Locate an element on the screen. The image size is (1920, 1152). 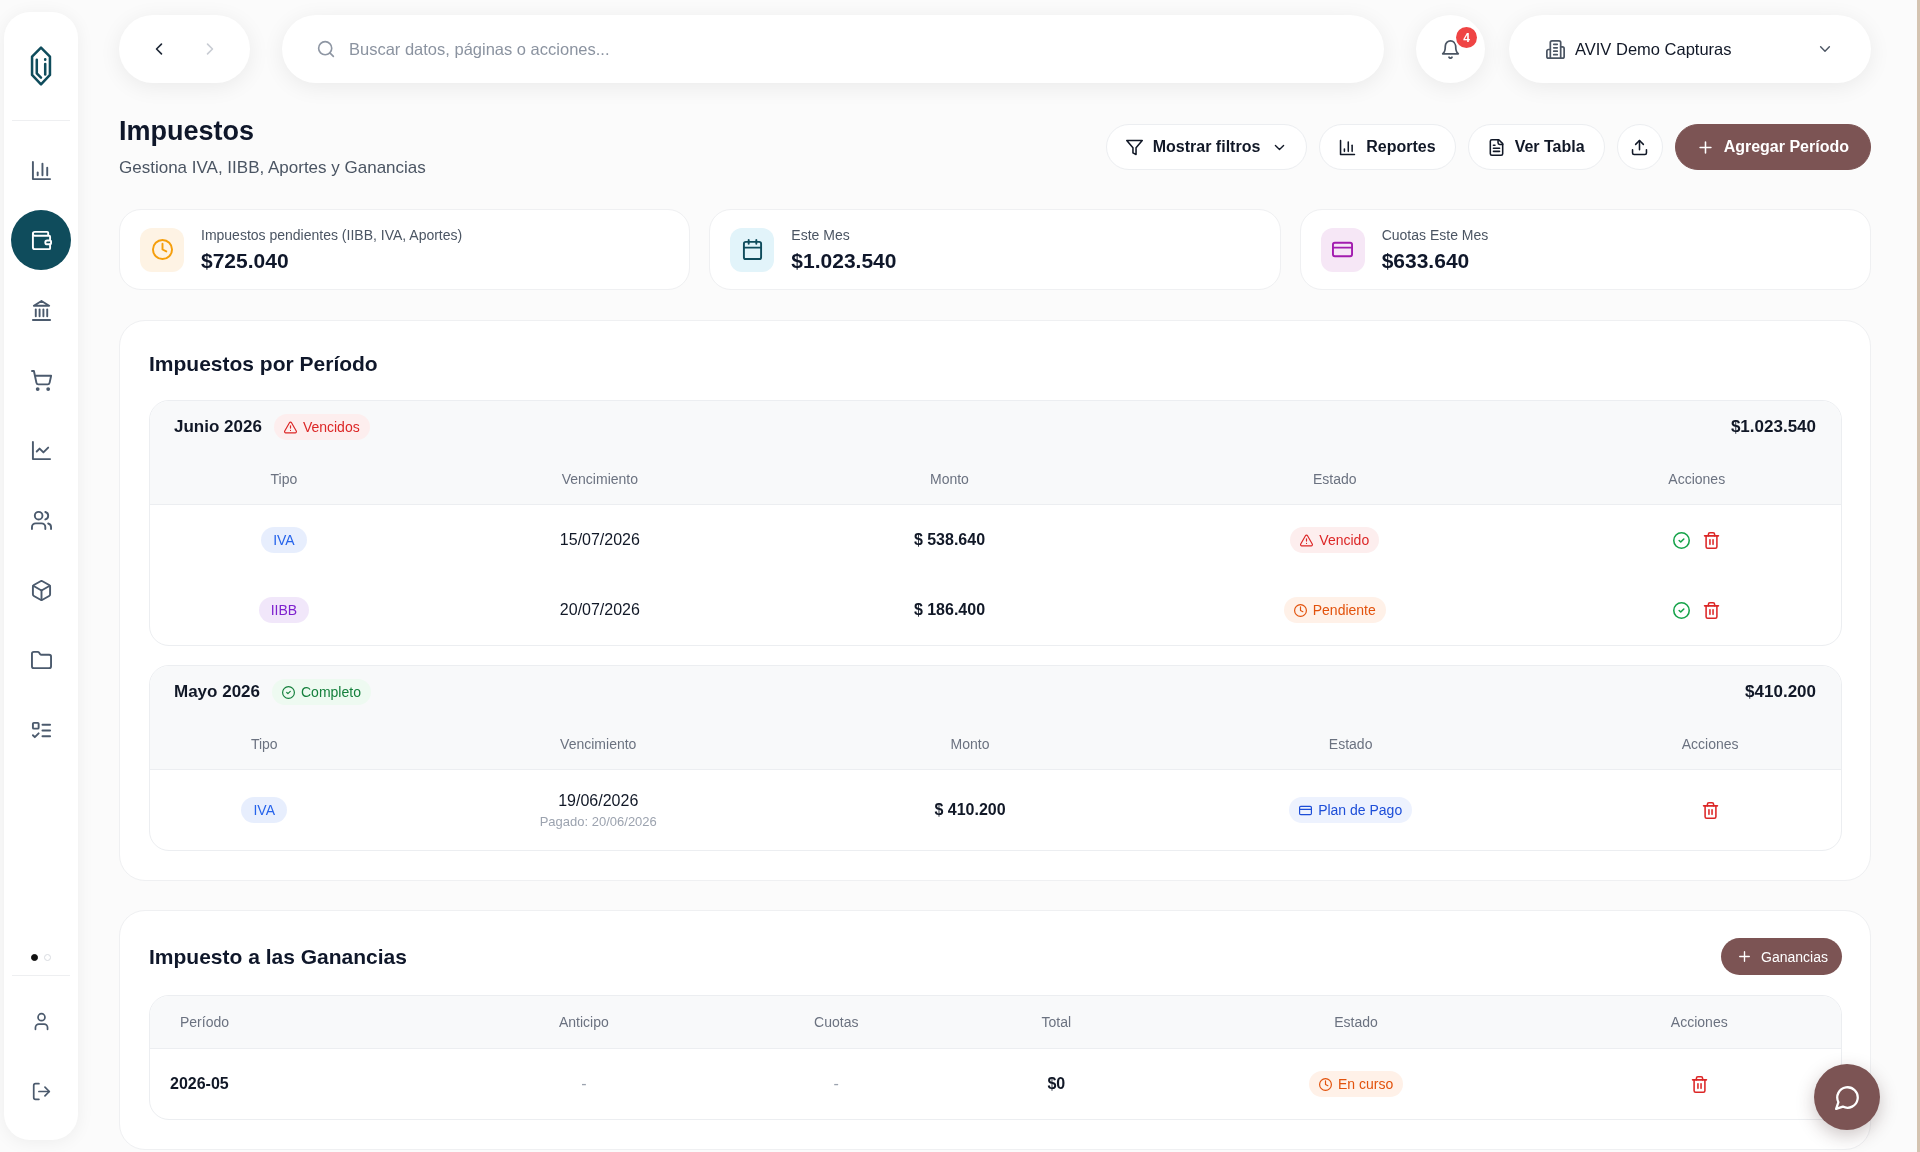
shield-logo is located at coordinates (41, 66).